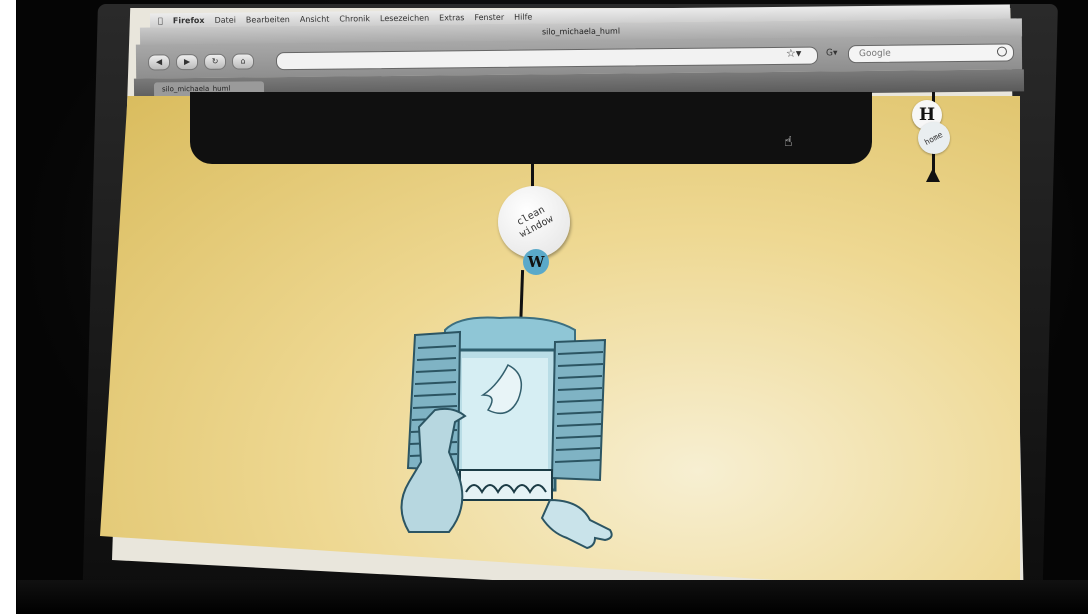  Describe the element at coordinates (578, 410) in the screenshot. I see `right-shutter` at that location.